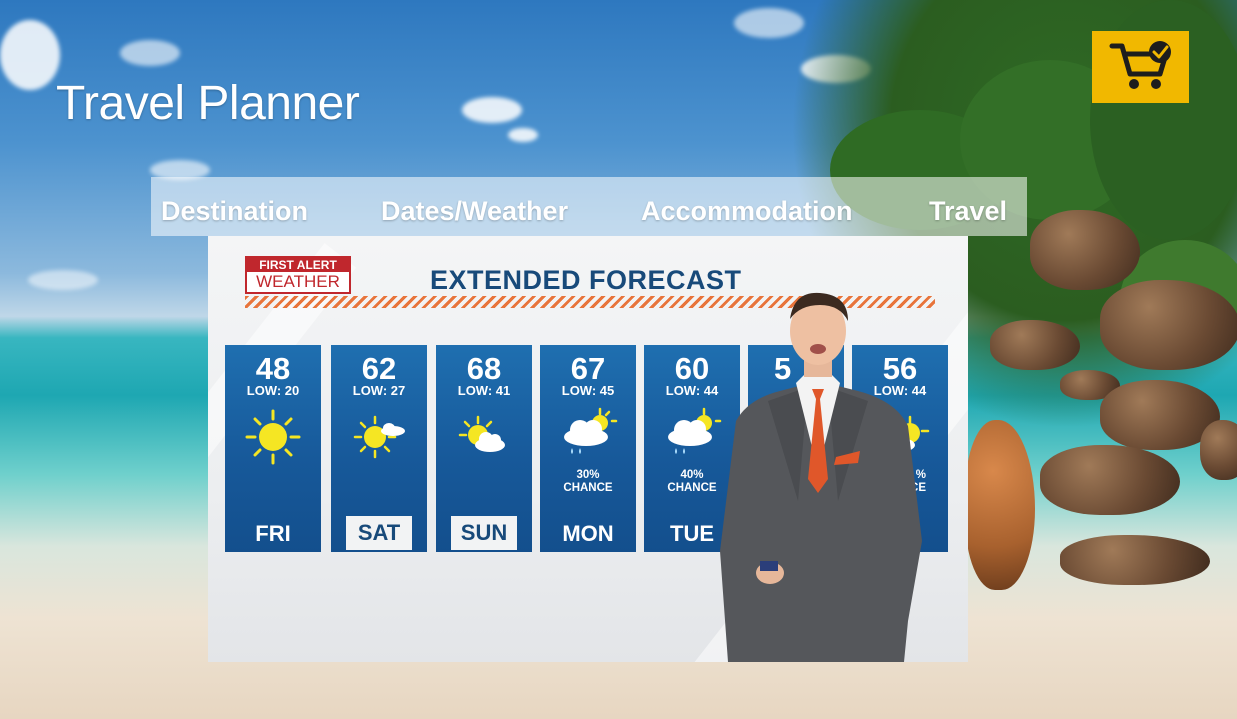 The image size is (1237, 719). Describe the element at coordinates (588, 390) in the screenshot. I see `low-temp: LOW: 45` at that location.